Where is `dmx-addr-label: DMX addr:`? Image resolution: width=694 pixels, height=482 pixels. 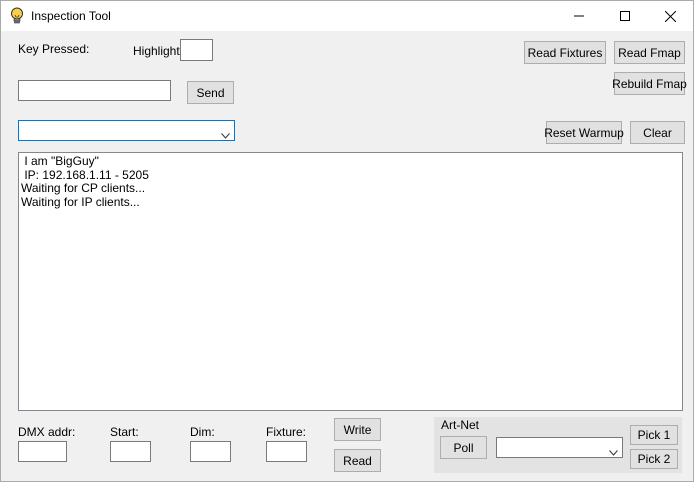
dmx-addr-label: DMX addr: is located at coordinates (47, 432).